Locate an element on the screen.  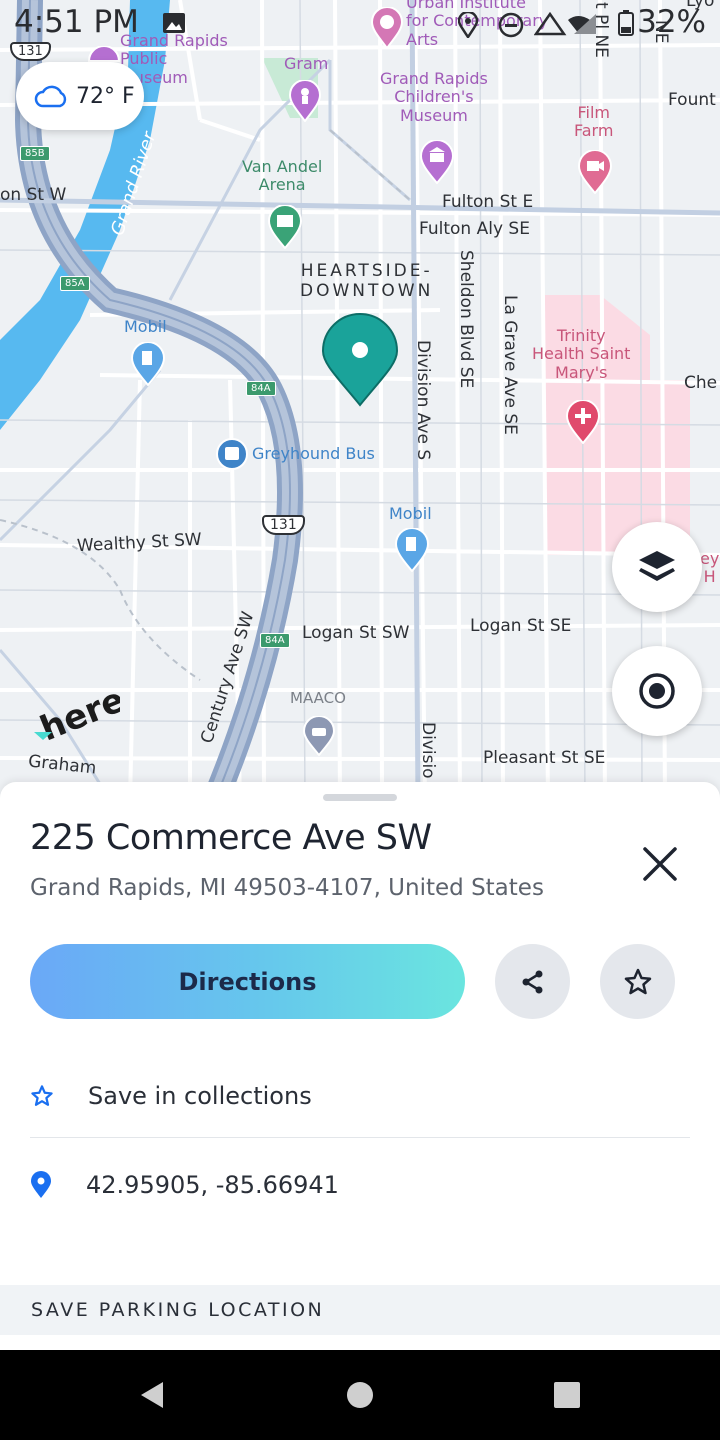
street-label: Fulton Aly SE is located at coordinates (474, 229).